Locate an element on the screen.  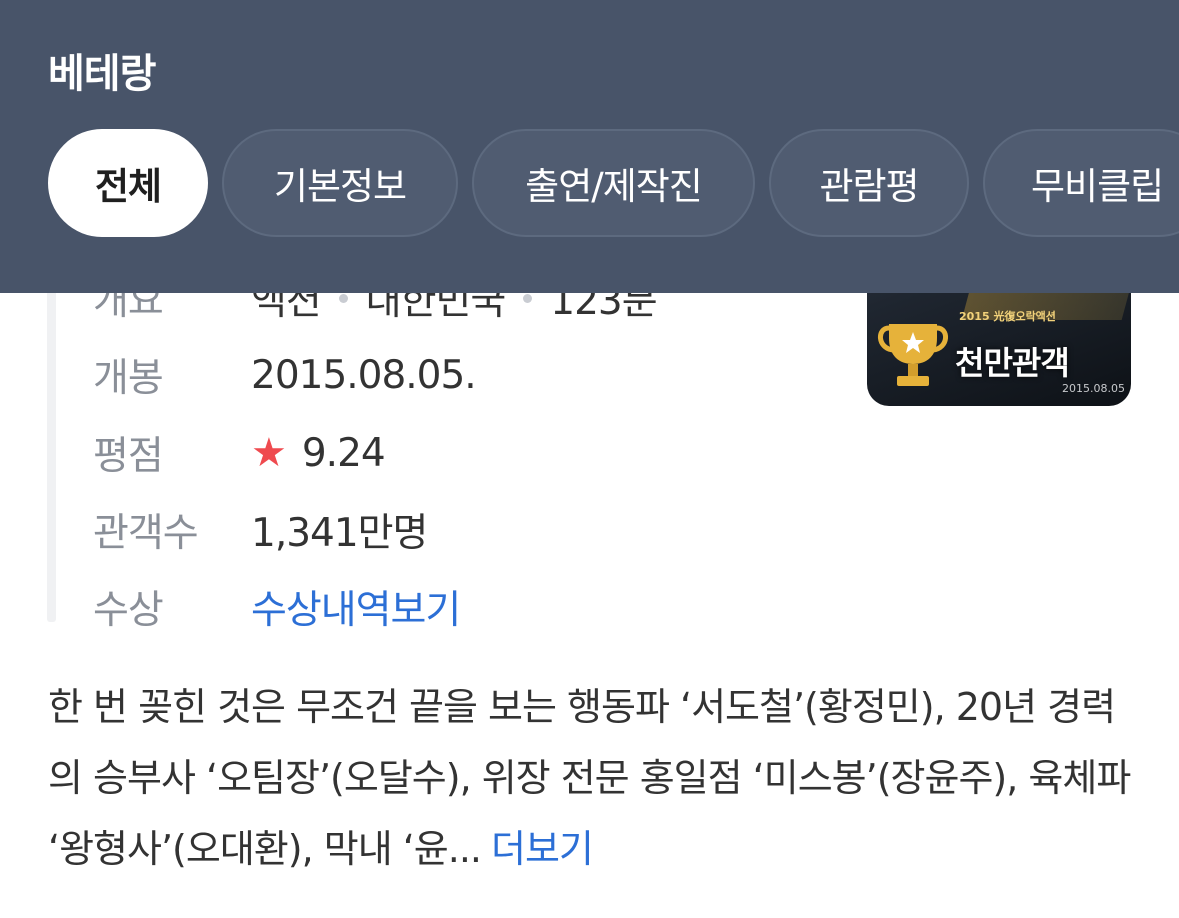
award-label: 수상 is located at coordinates (128, 610).